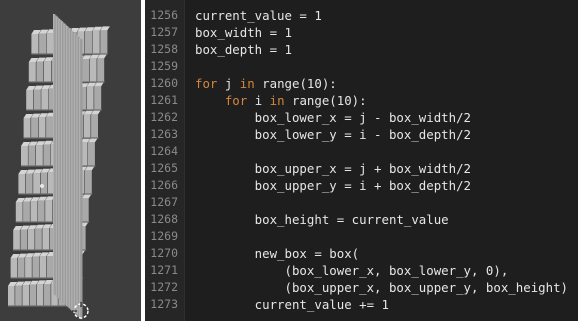 Image resolution: width=578 pixels, height=321 pixels. What do you see at coordinates (228, 83) in the screenshot?
I see `code-token: j` at bounding box center [228, 83].